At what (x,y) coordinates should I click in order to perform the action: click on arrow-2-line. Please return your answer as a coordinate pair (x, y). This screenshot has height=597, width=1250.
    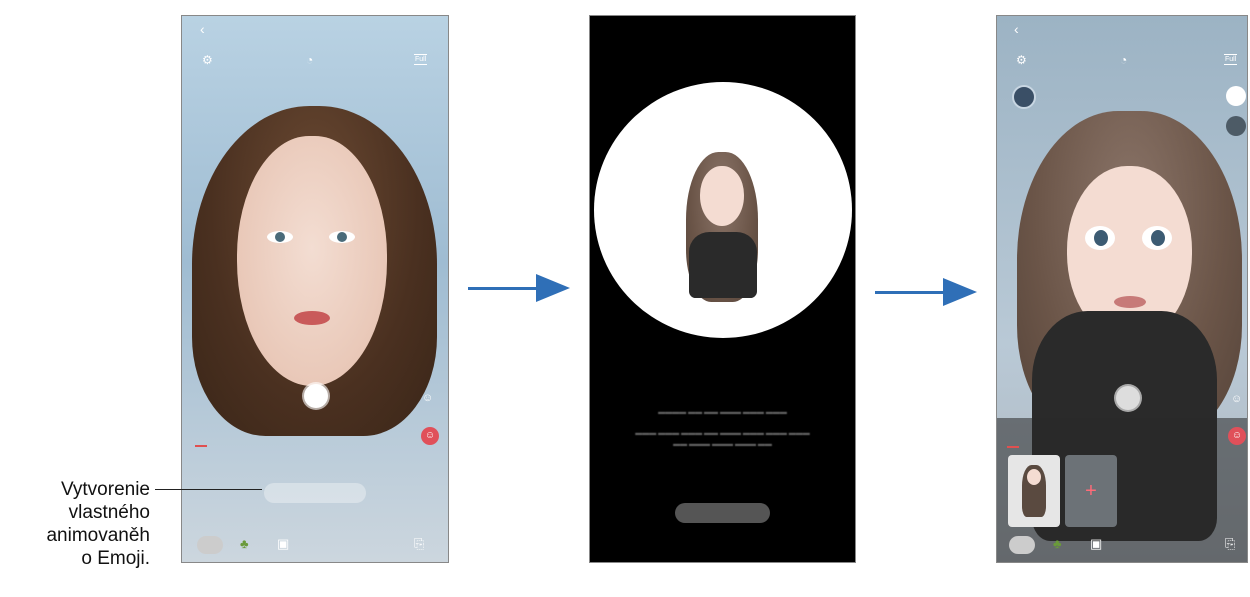
    Looking at the image, I should click on (910, 292).